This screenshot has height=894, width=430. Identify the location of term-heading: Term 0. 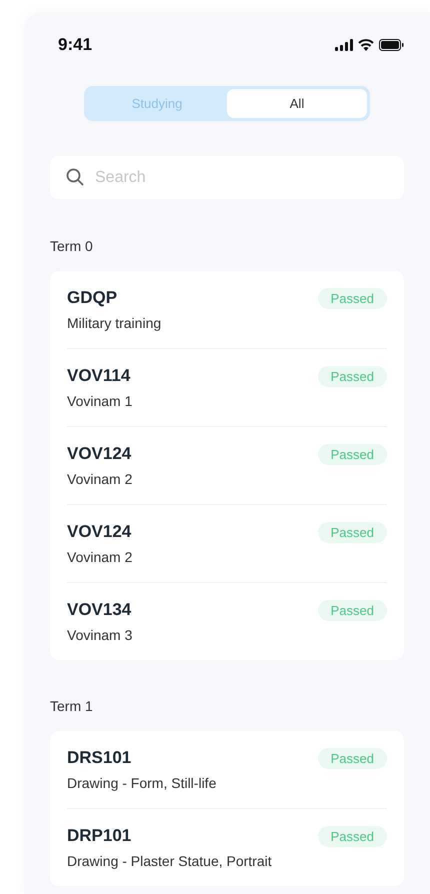
(72, 246).